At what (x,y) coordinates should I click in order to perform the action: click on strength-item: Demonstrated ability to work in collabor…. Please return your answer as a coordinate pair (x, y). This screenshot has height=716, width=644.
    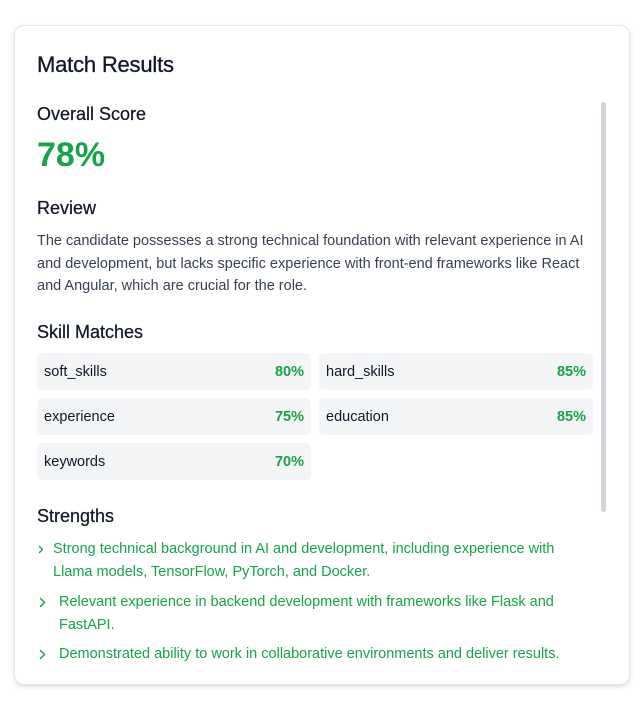
    Looking at the image, I should click on (317, 658).